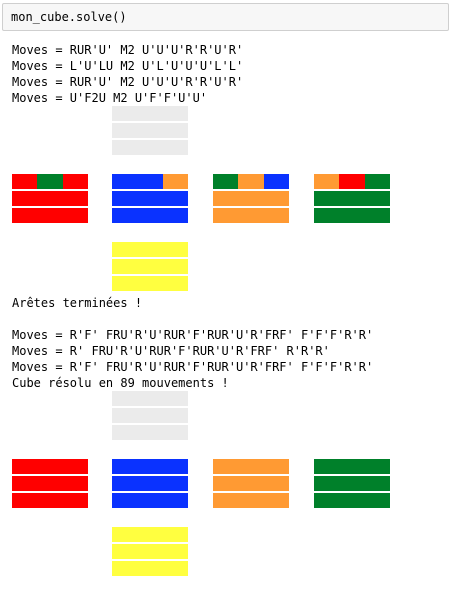 Image resolution: width=453 pixels, height=596 pixels. I want to click on output-line: Moves = U'F2U M2 U'F'F'U'U', so click(110, 98).